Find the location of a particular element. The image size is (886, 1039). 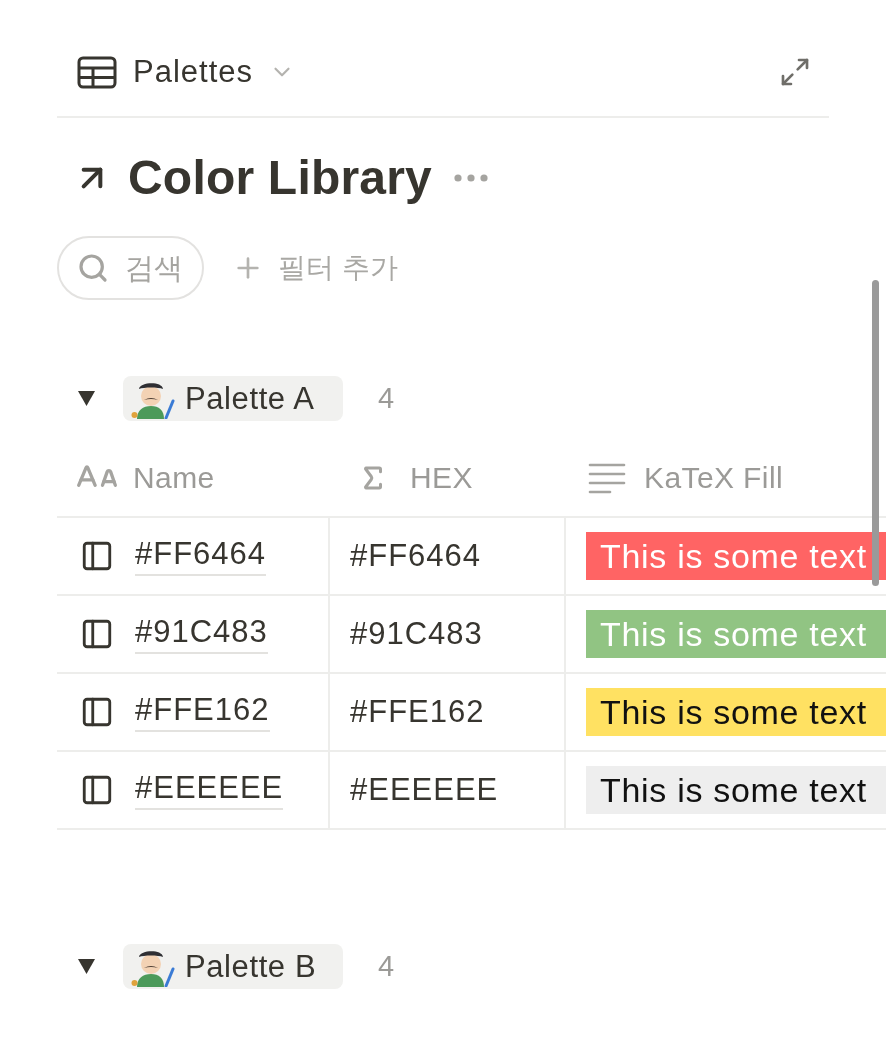

group-name: Palette B is located at coordinates (251, 966).